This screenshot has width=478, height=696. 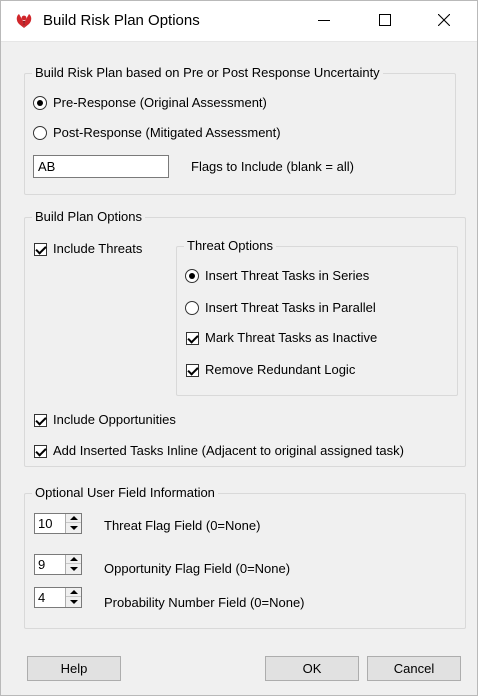 I want to click on insert-series-label: Insert Threat Tasks in Series, so click(x=287, y=275).